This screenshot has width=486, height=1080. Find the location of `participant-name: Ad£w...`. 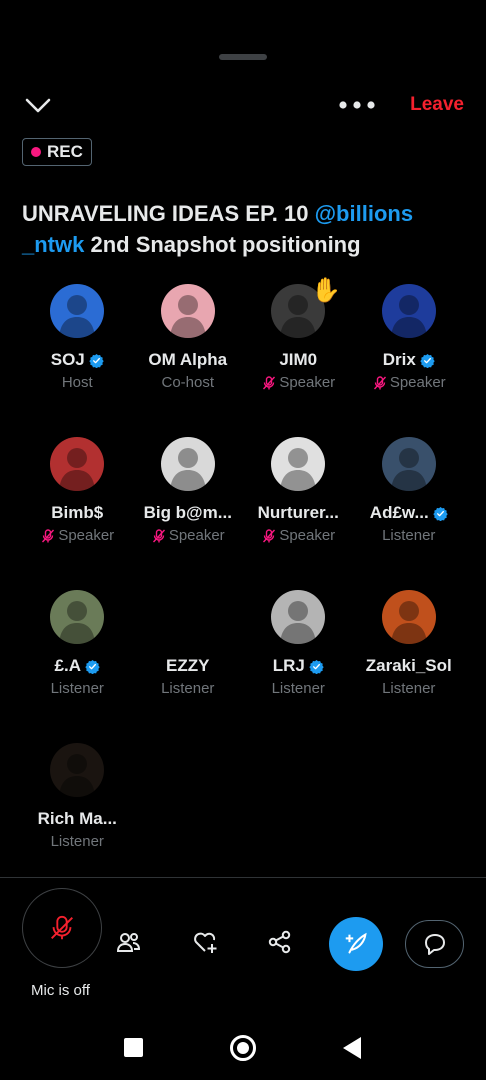

participant-name: Ad£w... is located at coordinates (399, 512).